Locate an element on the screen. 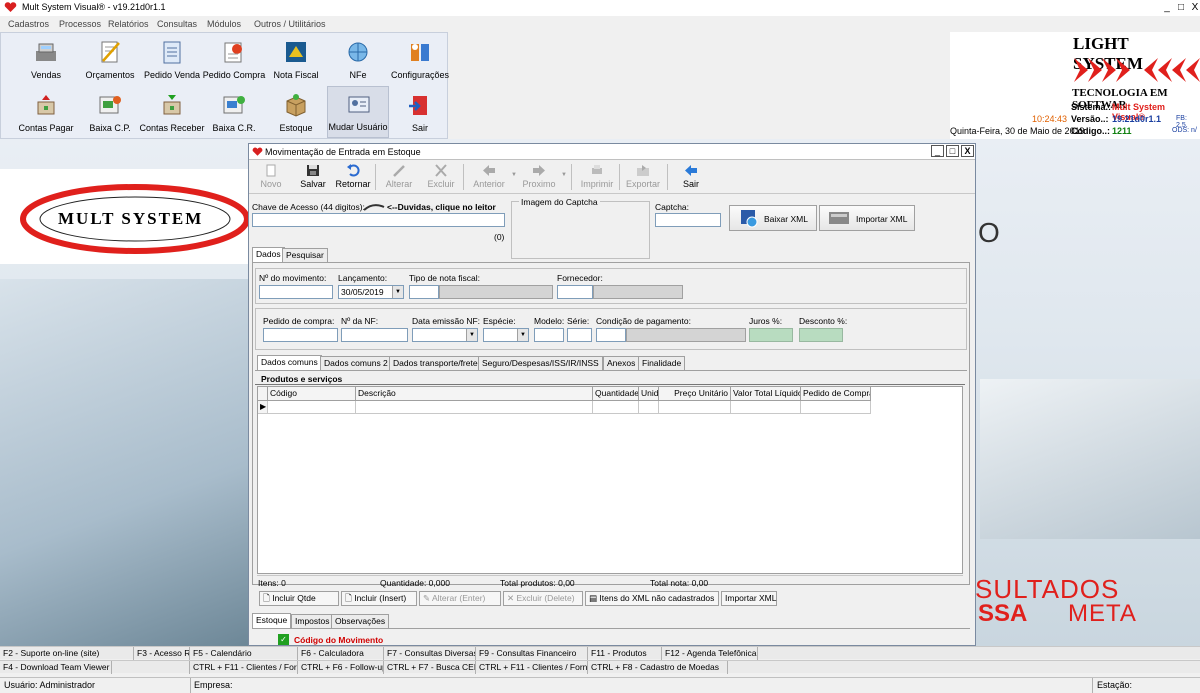  fkey-clientes-forn-2: CTRL + F11 - Clientes / Forn is located at coordinates (532, 667).